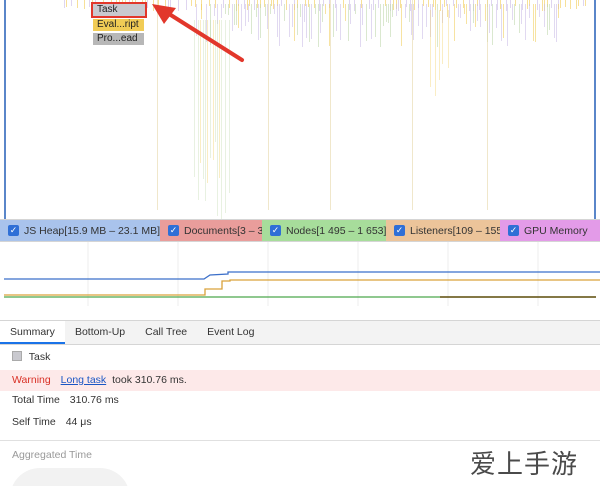 This screenshot has width=600, height=486. What do you see at coordinates (100, 332) in the screenshot?
I see `tab-bottom-up: Bottom-Up` at bounding box center [100, 332].